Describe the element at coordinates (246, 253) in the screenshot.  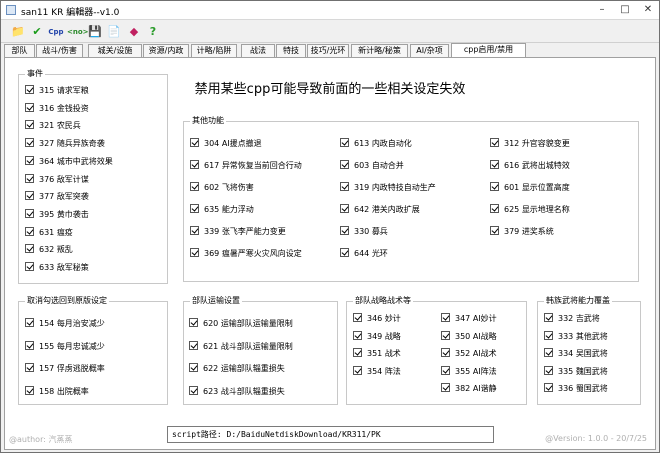
I see `checkbox-item: 369 瘟暑严寒火灾风向设定` at that location.